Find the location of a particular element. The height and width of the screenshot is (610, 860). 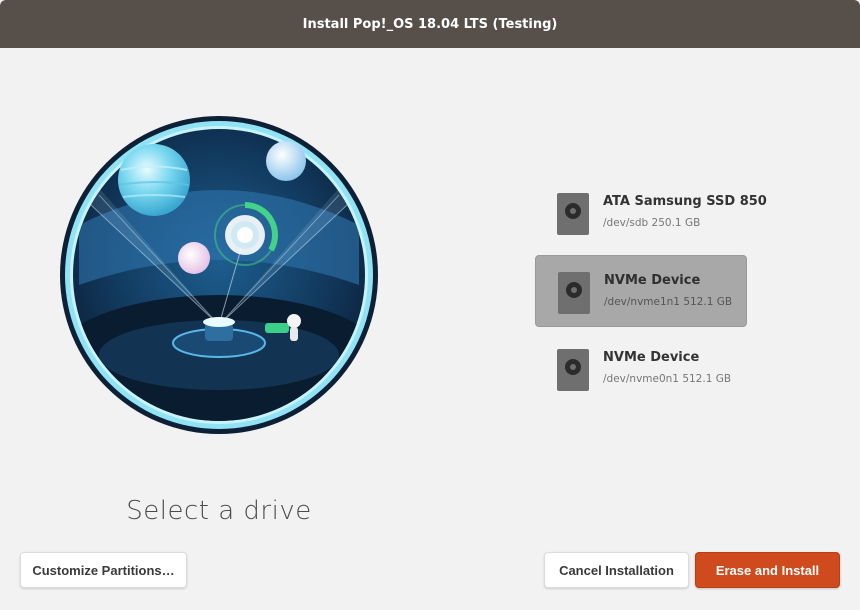

page-heading: Select a drive is located at coordinates (219, 511).